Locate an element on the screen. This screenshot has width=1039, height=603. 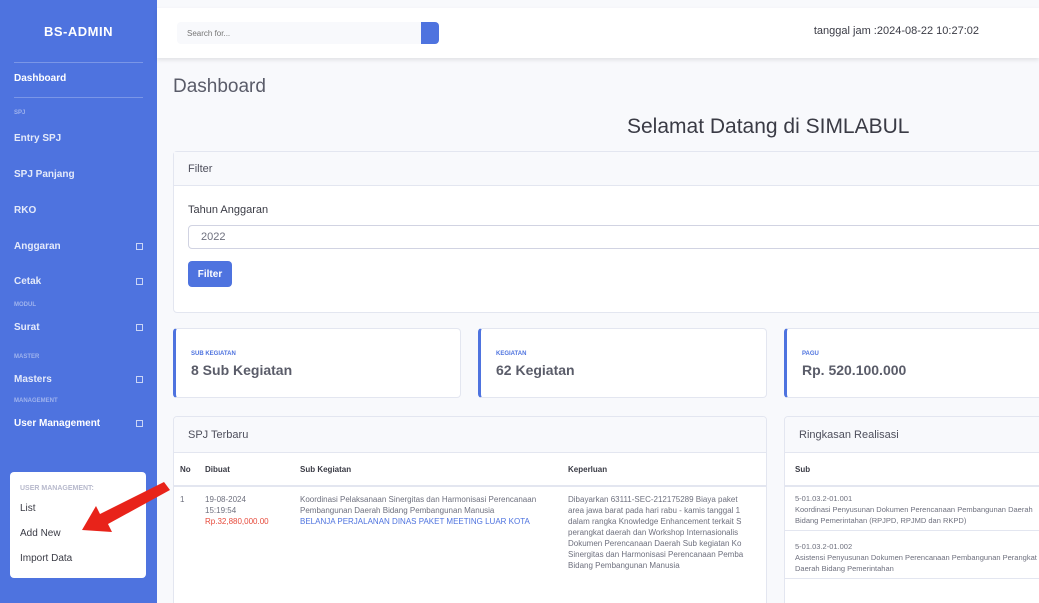
table-header-row: Sub is located at coordinates (912, 470).